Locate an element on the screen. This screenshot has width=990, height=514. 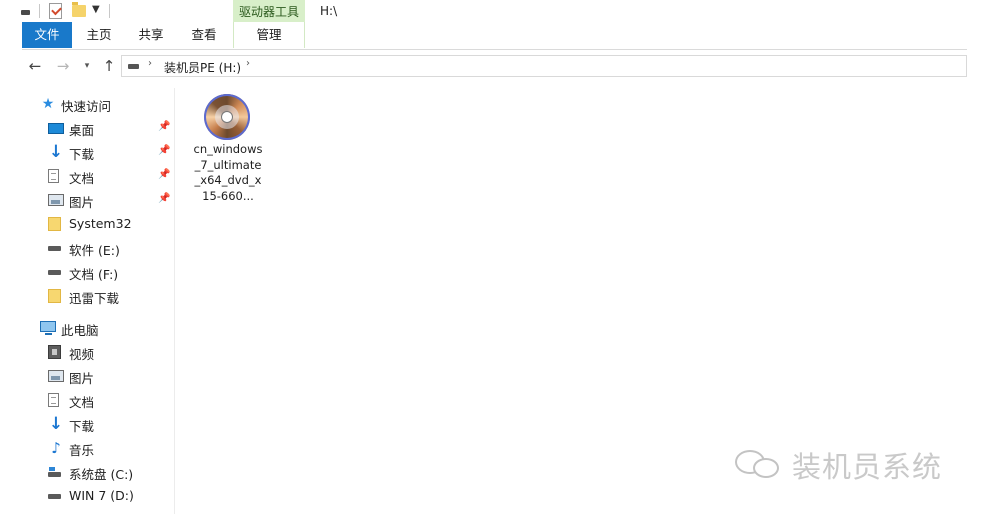
sidebar-item-label: System32 is located at coordinates (100, 223).